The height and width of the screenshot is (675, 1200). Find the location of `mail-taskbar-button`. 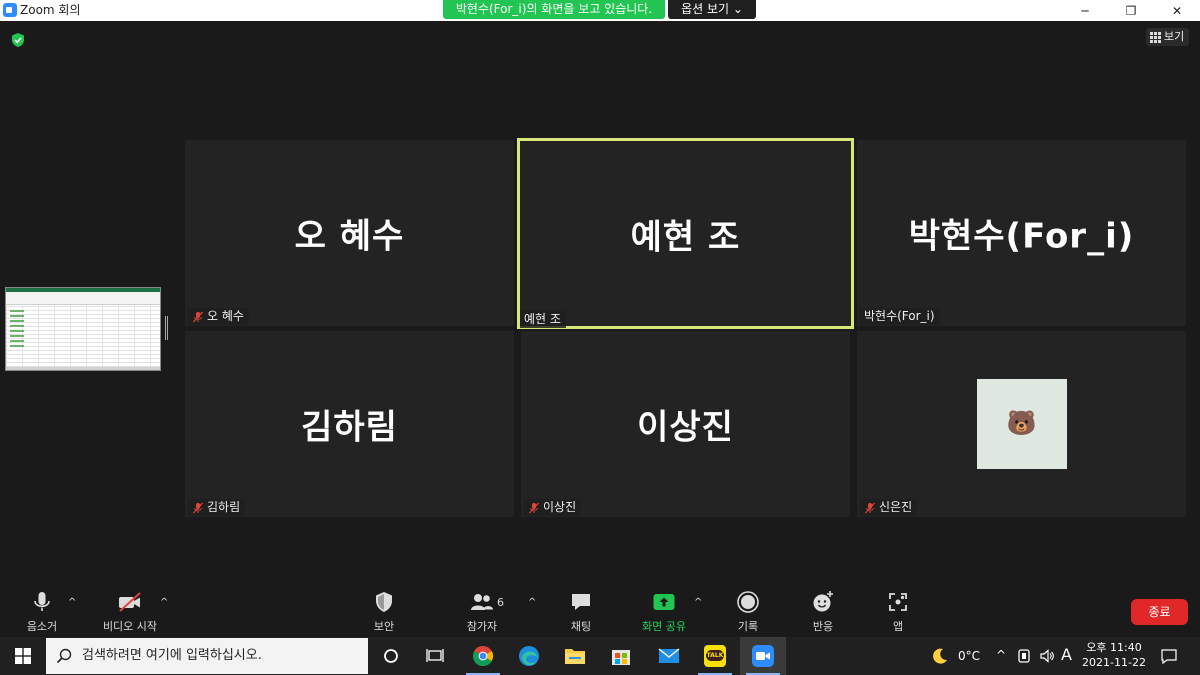

mail-taskbar-button is located at coordinates (669, 656).